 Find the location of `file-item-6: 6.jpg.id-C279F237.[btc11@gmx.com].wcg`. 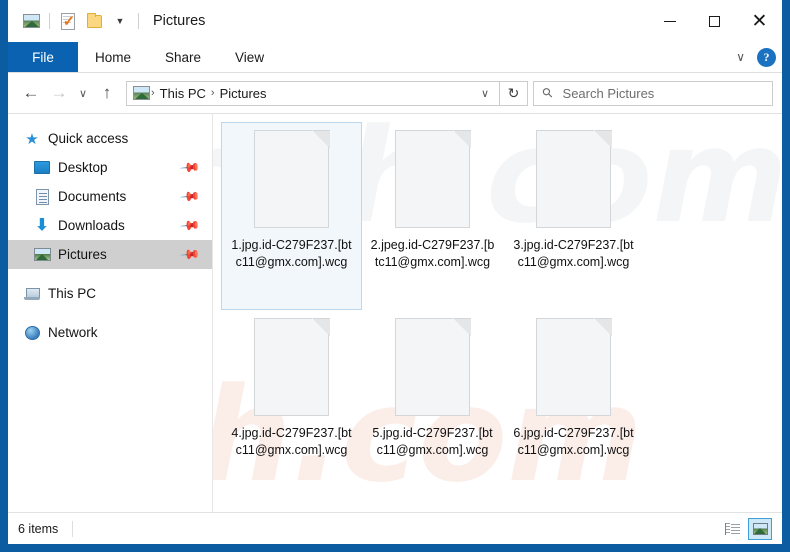

file-item-6: 6.jpg.id-C279F237.[btc11@gmx.com].wcg is located at coordinates (573, 404).